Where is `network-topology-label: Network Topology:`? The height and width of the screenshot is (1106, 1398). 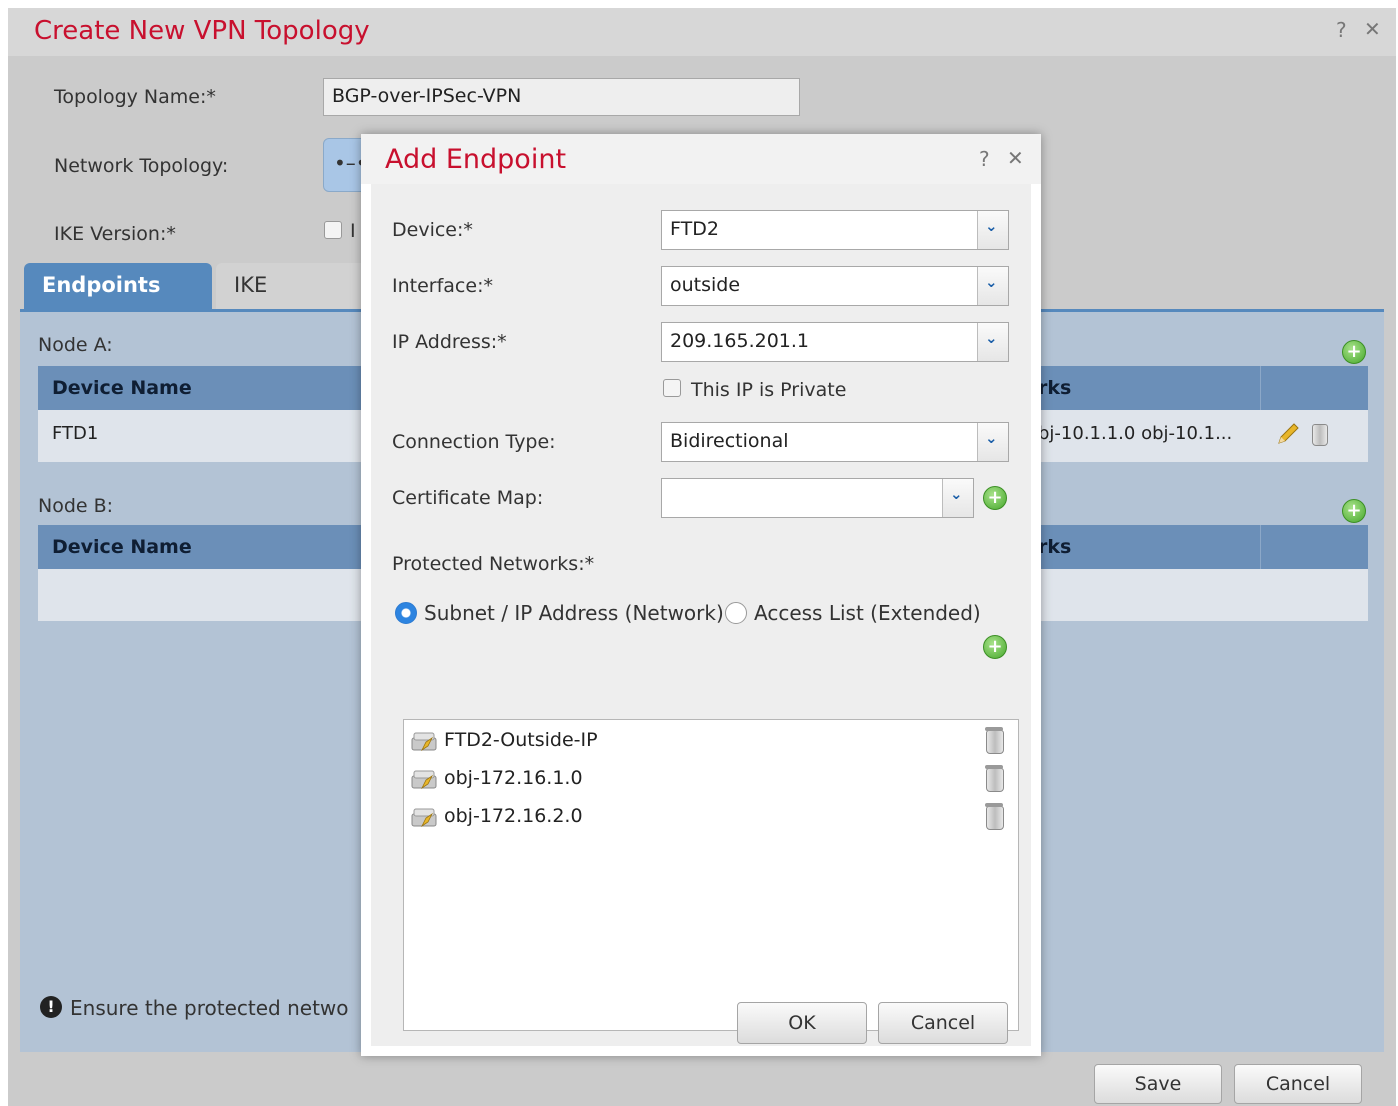
network-topology-label: Network Topology: is located at coordinates (141, 166).